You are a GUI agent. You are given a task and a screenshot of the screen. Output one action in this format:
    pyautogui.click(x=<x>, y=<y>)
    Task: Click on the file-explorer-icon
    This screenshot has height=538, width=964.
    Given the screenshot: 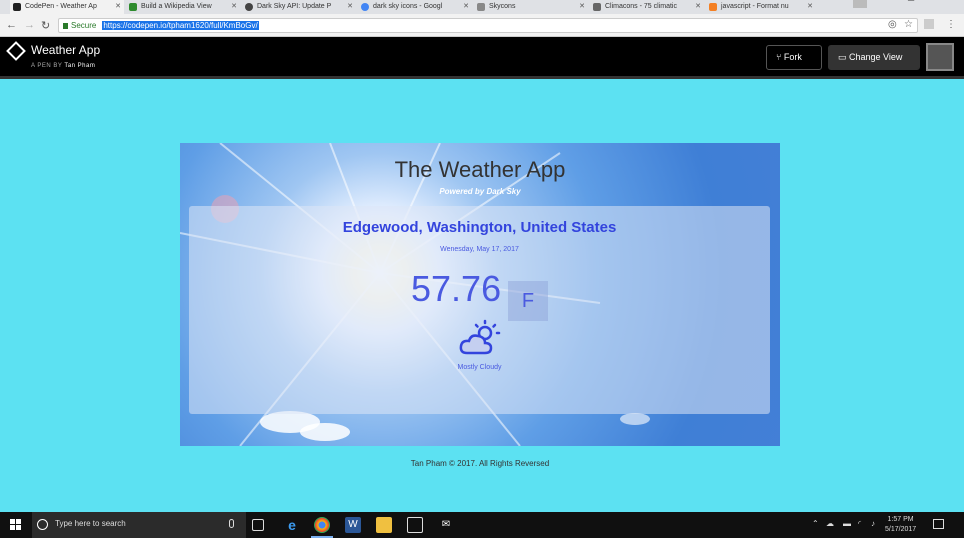 What is the action you would take?
    pyautogui.click(x=384, y=525)
    